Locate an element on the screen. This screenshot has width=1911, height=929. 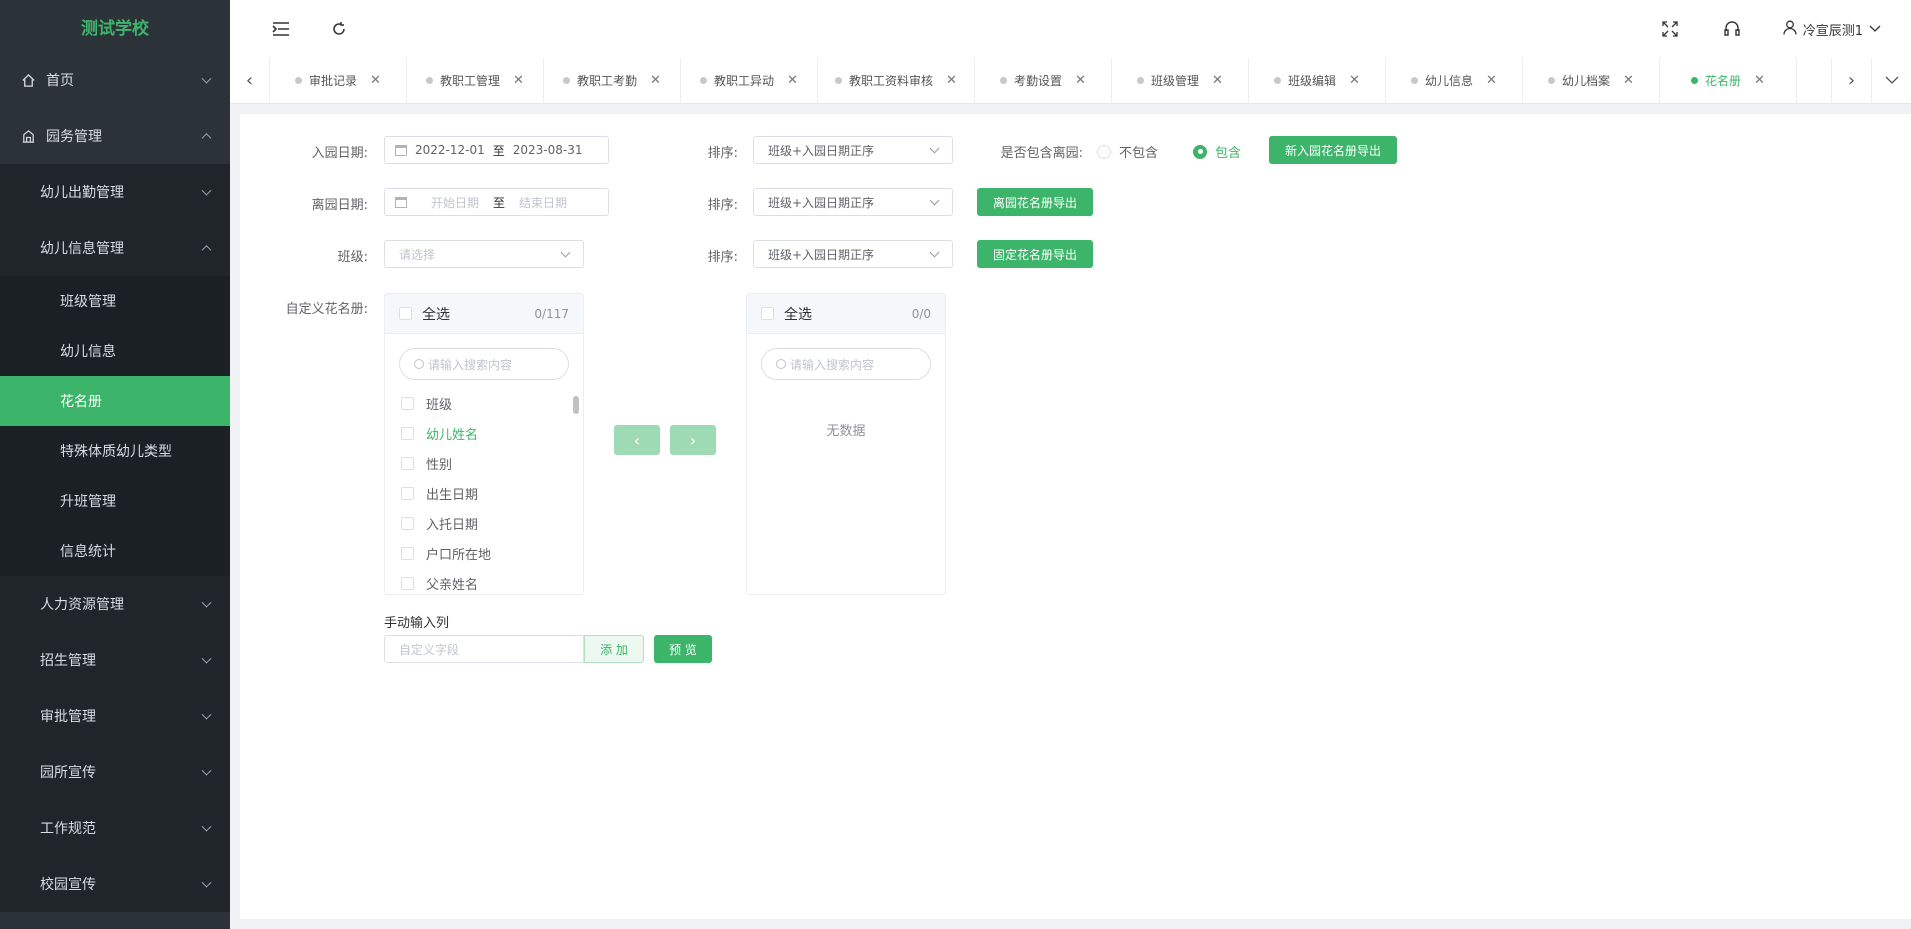
list-item-label: 班级 is located at coordinates (439, 405).